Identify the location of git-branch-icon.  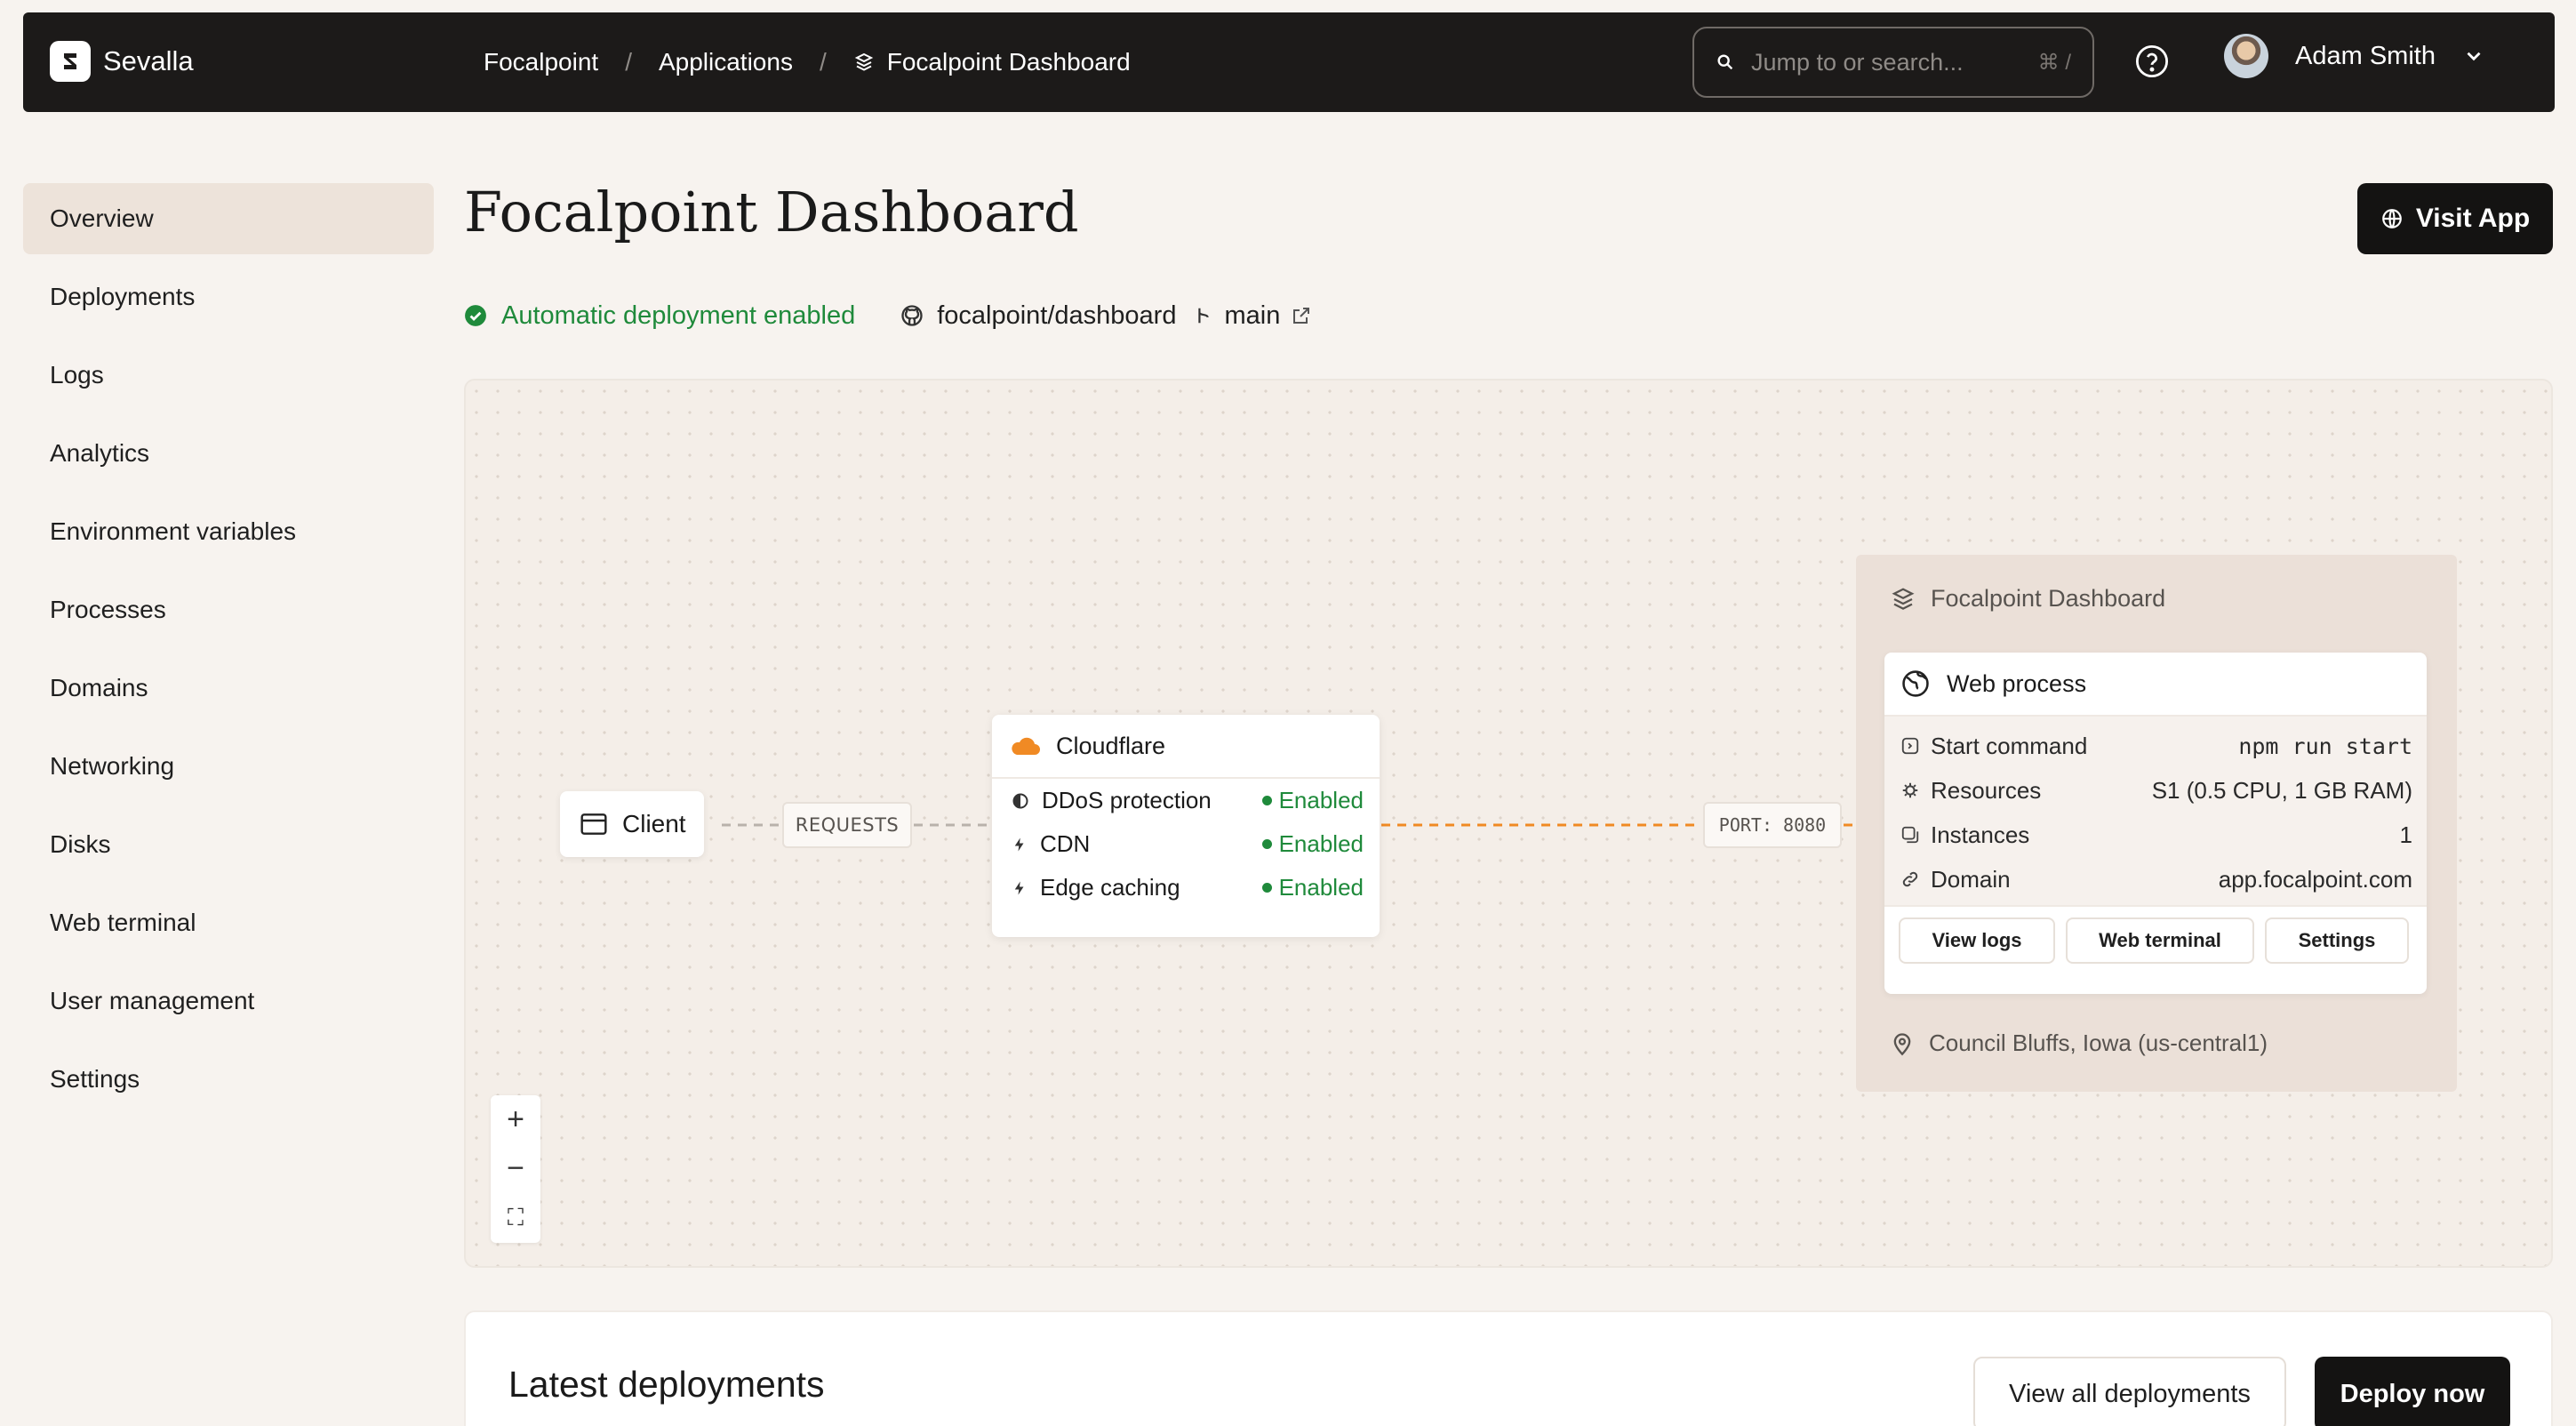
(1204, 316).